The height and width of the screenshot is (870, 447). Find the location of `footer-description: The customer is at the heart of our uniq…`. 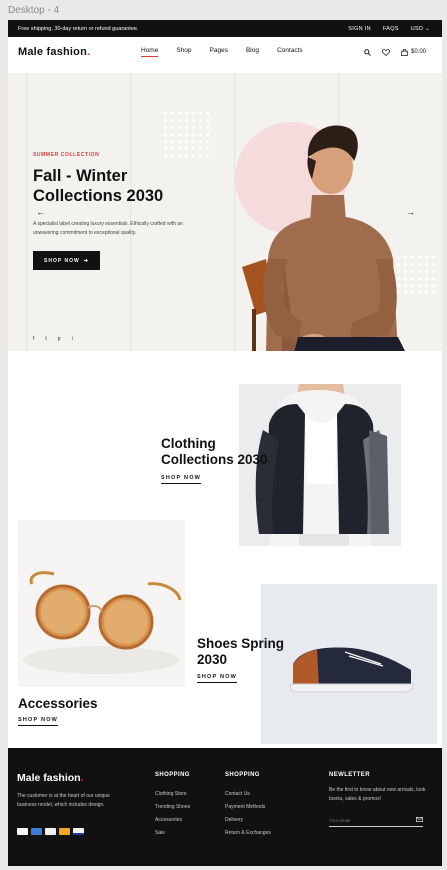

footer-description: The customer is at the heart of our uniq… is located at coordinates (63, 800).